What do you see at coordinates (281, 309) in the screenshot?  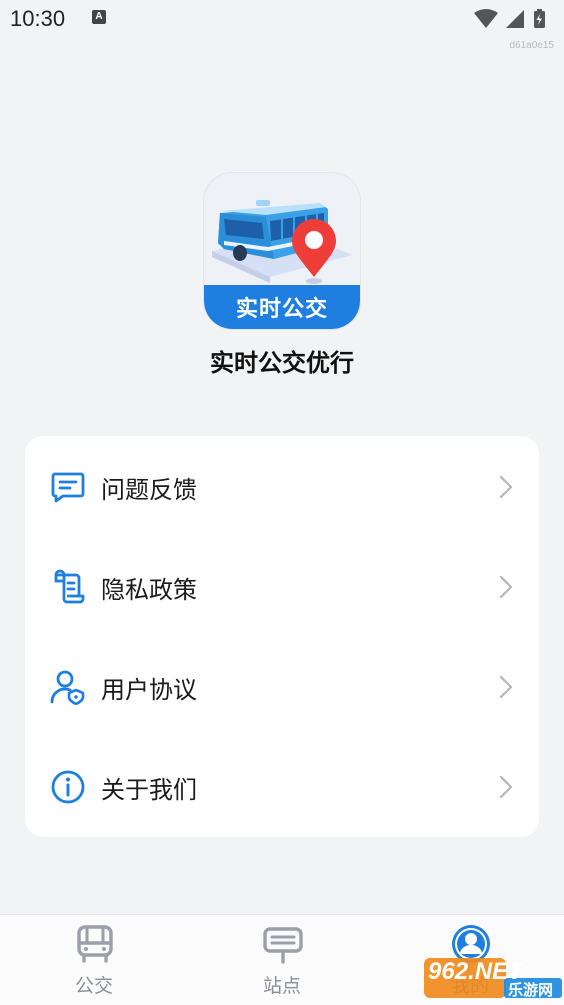 I see `logo-text: 实时公交` at bounding box center [281, 309].